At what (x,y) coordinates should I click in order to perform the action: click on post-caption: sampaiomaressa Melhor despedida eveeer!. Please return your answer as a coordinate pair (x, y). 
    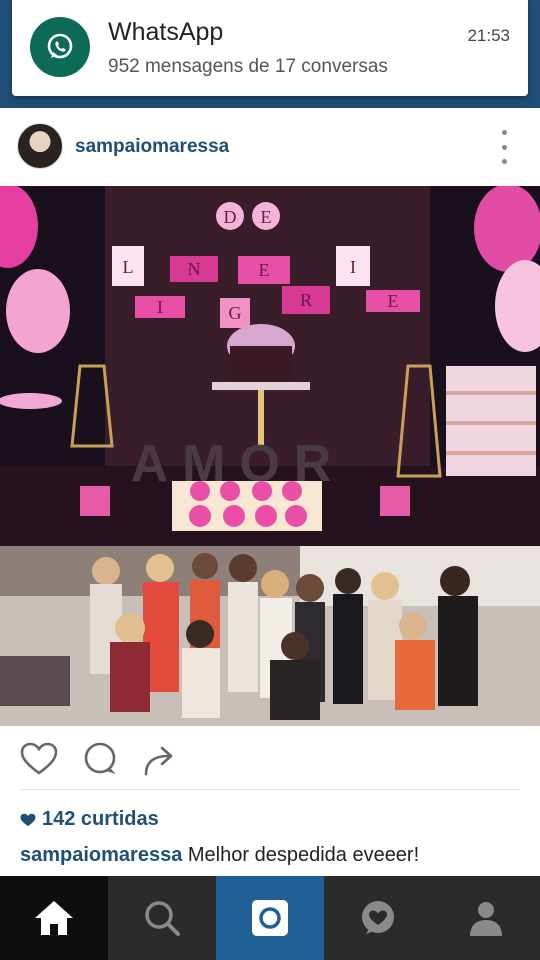
    Looking at the image, I should click on (219, 855).